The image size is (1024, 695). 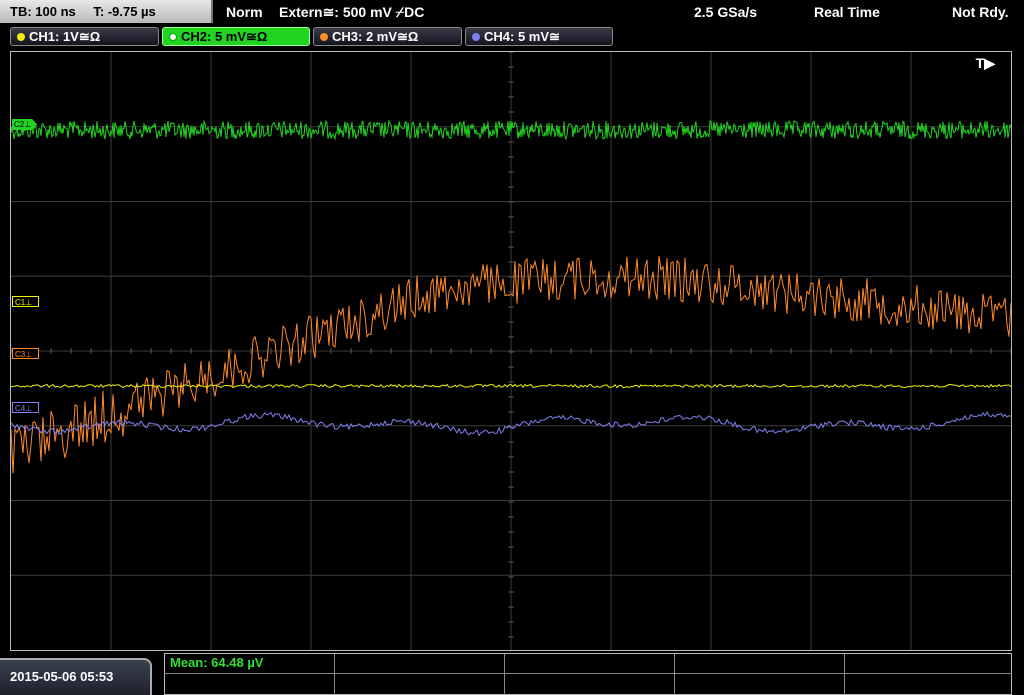 What do you see at coordinates (224, 36) in the screenshot?
I see `ch2-label: CH2: 5 mV≅Ω` at bounding box center [224, 36].